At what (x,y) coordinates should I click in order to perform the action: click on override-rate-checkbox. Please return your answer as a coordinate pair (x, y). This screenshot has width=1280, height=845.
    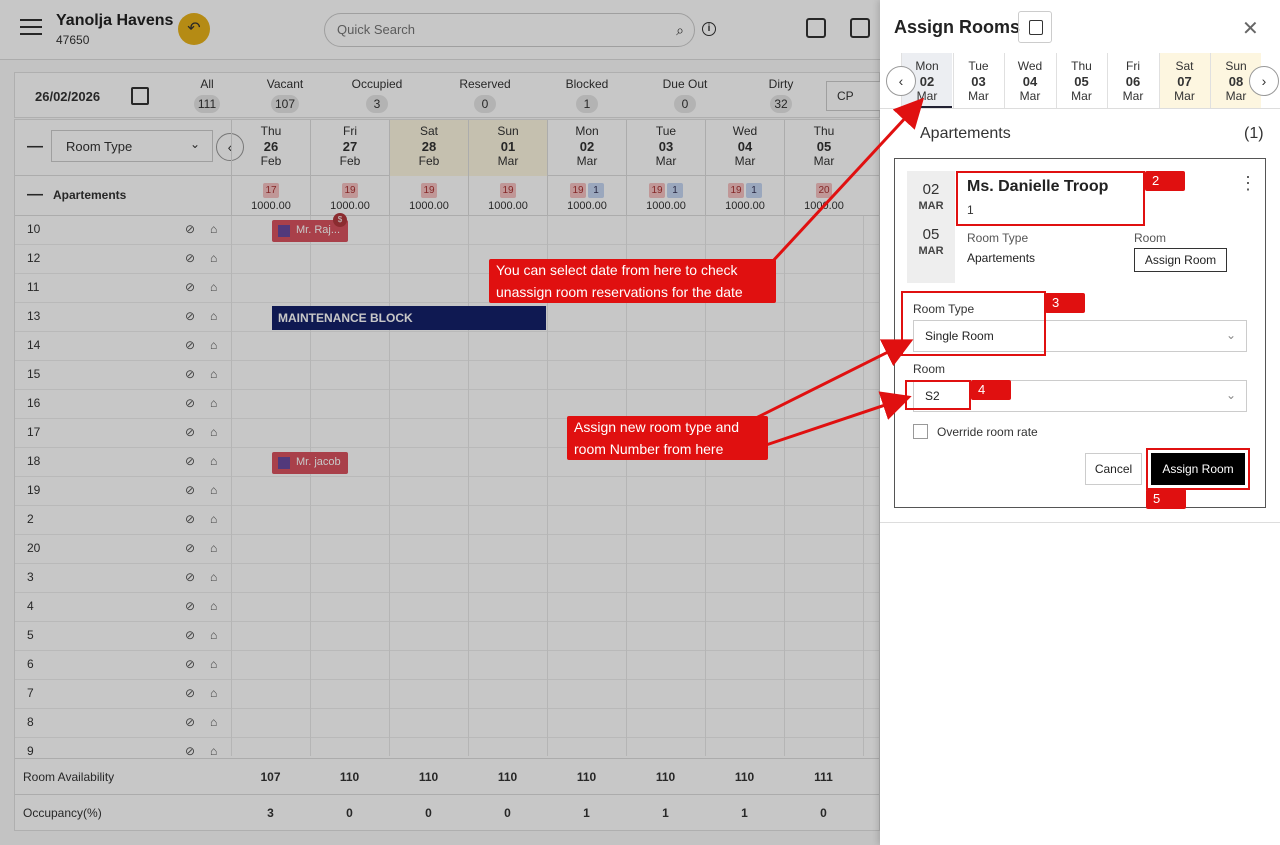
    Looking at the image, I should click on (920, 431).